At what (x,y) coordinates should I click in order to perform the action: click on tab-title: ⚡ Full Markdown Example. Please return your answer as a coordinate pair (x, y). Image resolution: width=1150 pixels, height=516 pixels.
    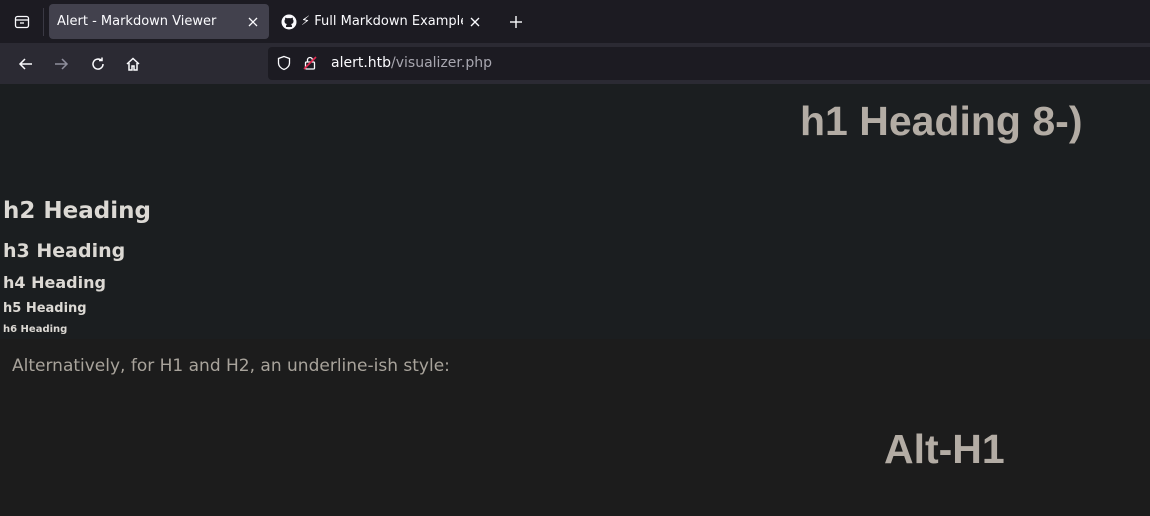
    Looking at the image, I should click on (382, 21).